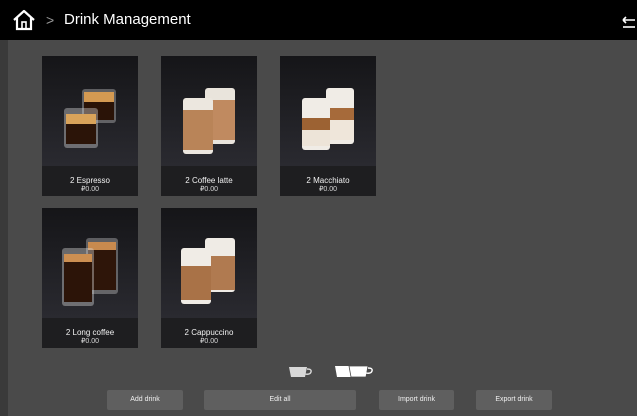 This screenshot has width=637, height=416. I want to click on import-drink-button: Import drink, so click(416, 400).